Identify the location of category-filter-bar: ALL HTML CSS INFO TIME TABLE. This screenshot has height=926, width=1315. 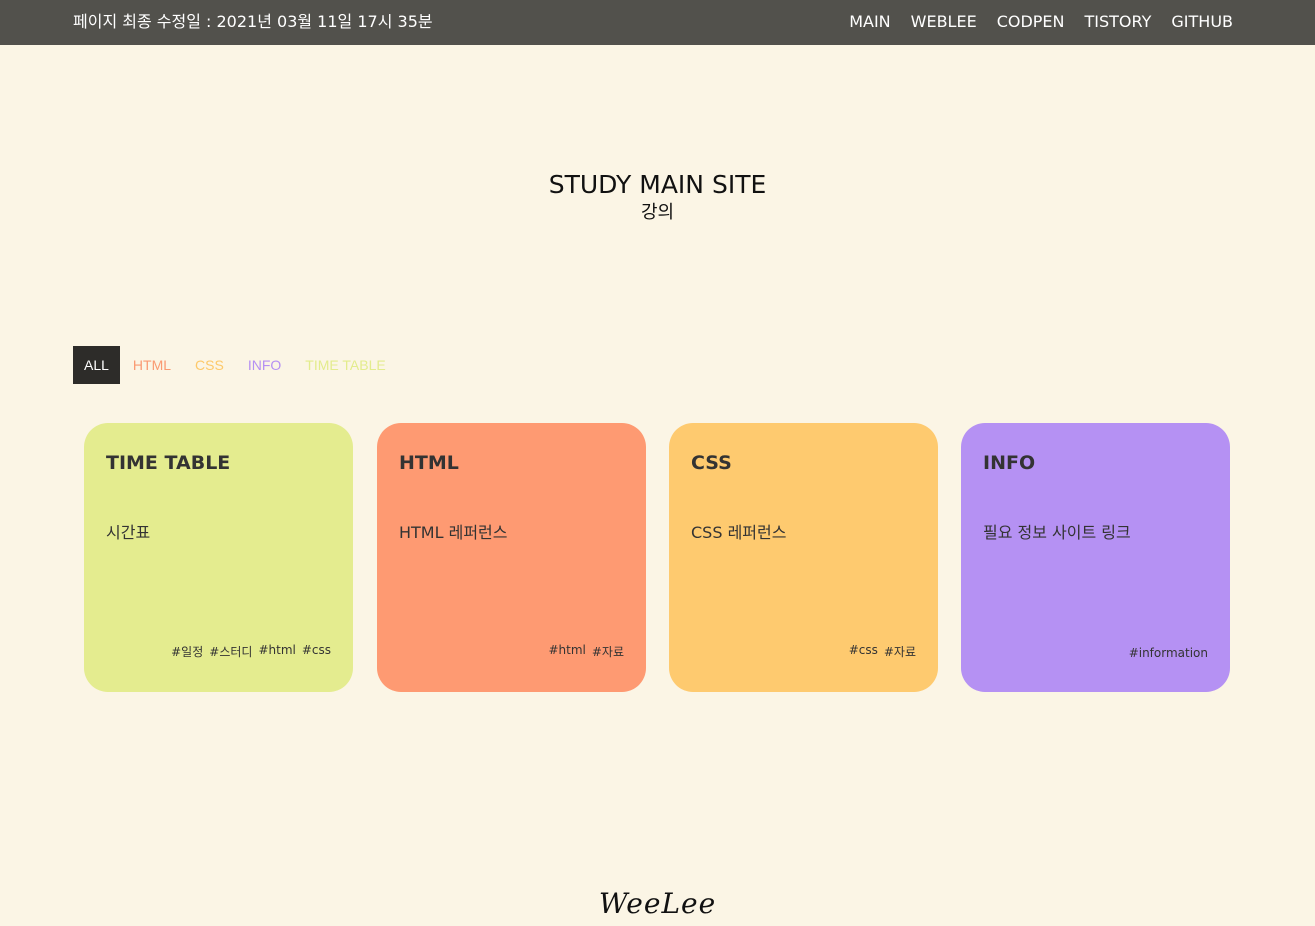
(235, 365).